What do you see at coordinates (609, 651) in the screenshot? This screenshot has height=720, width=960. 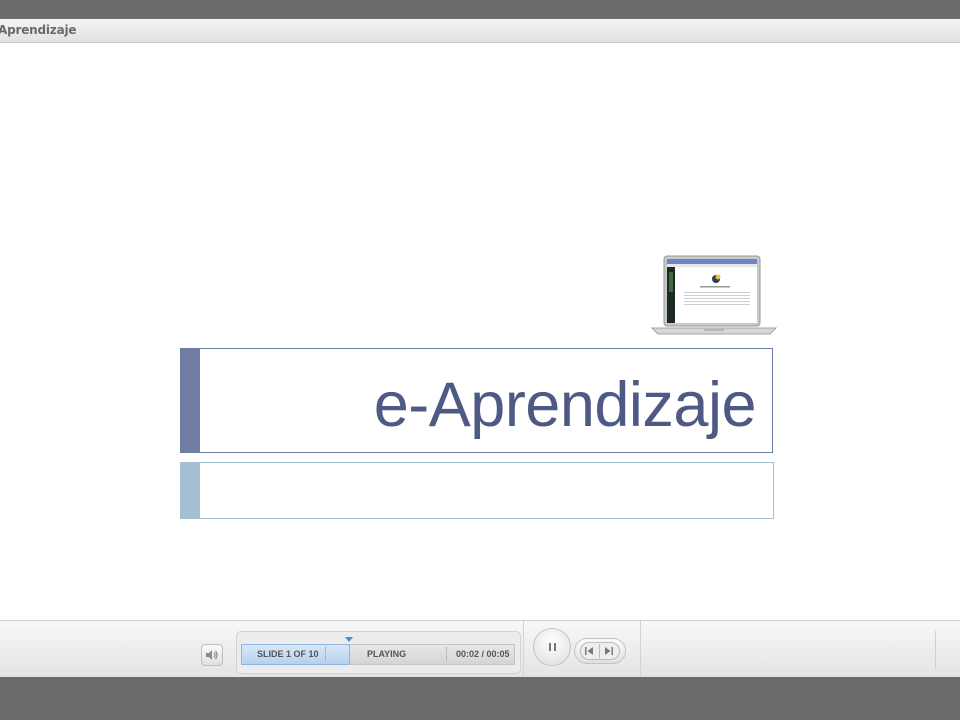 I see `next-icon` at bounding box center [609, 651].